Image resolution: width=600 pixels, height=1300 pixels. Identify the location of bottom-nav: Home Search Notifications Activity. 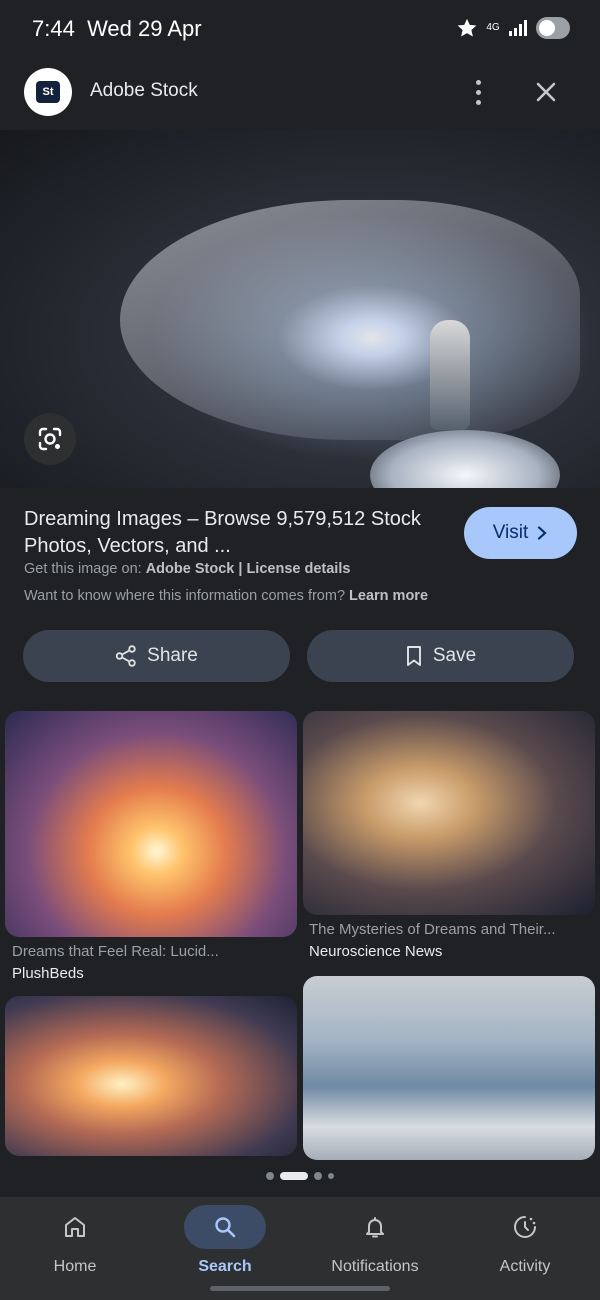
(300, 1248).